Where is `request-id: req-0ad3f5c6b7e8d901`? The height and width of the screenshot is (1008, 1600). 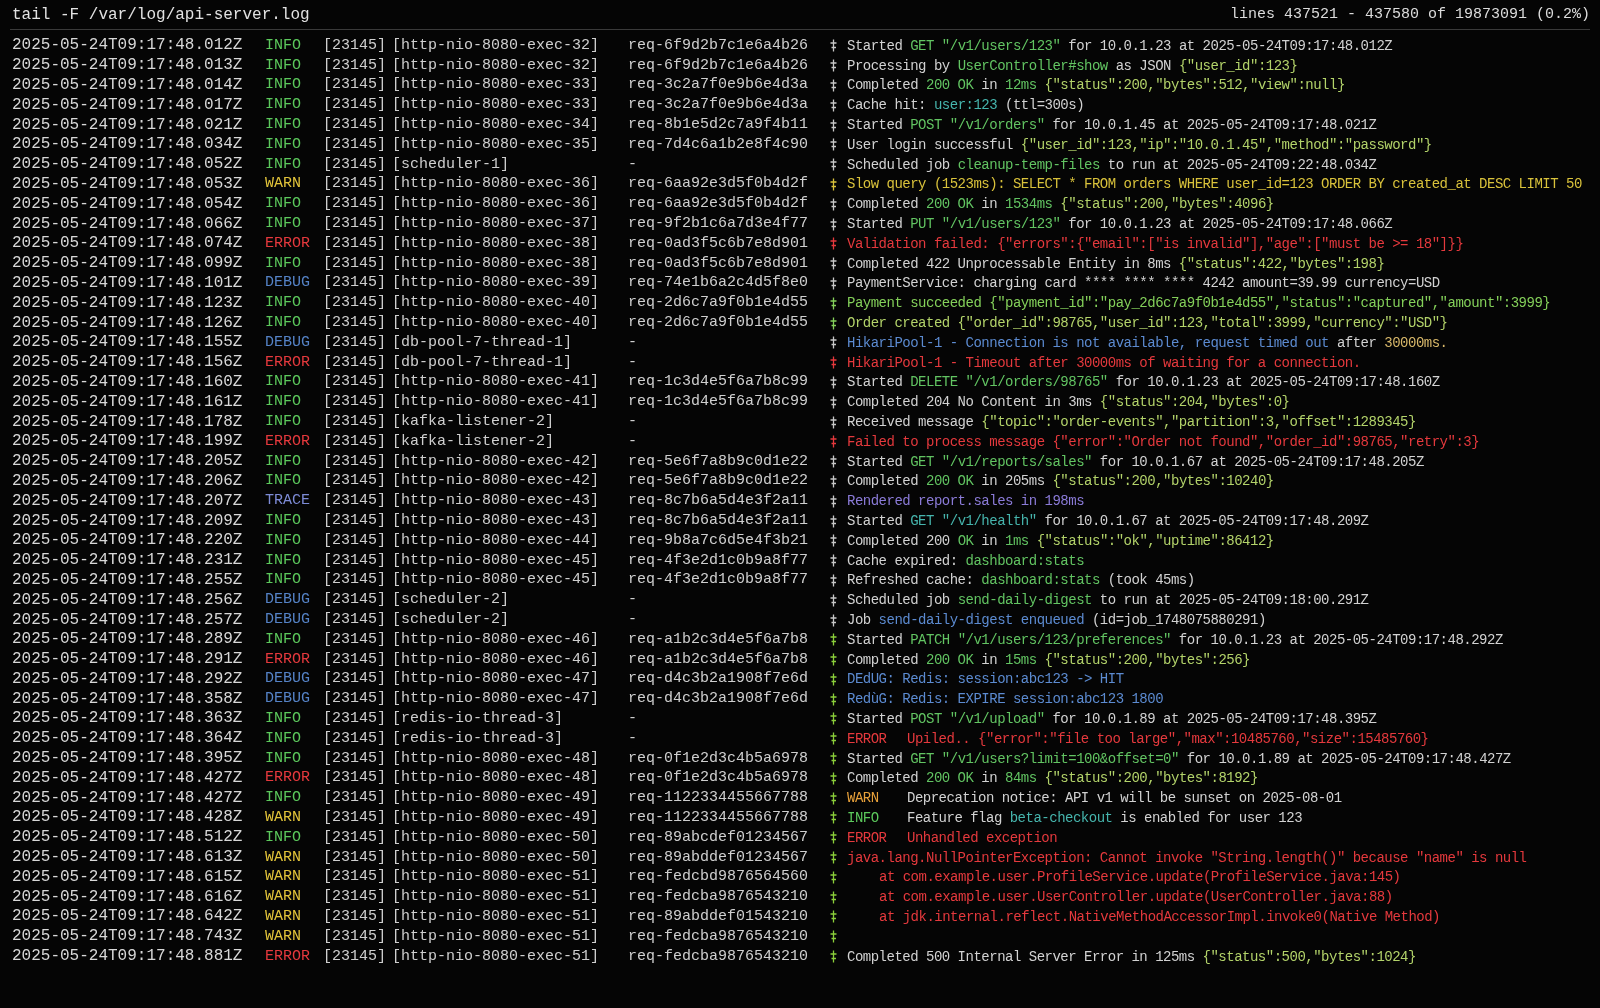 request-id: req-0ad3f5c6b7e8d901 is located at coordinates (718, 263).